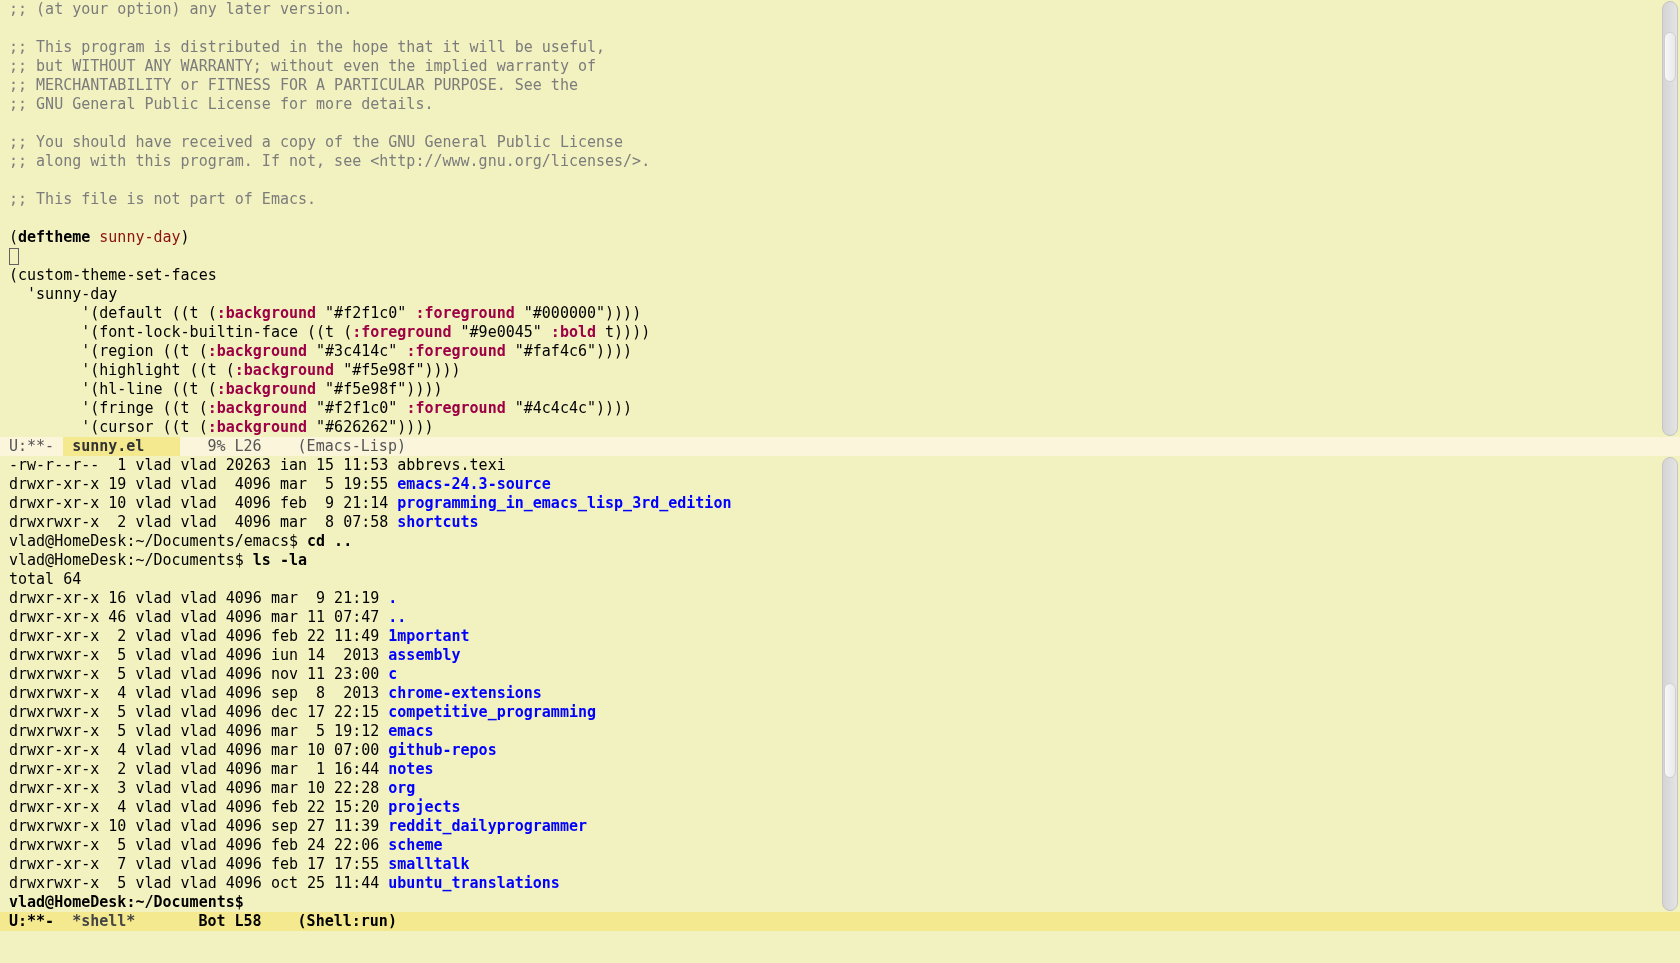  Describe the element at coordinates (351, 446) in the screenshot. I see `major-mode: (Emacs-Lisp)` at that location.